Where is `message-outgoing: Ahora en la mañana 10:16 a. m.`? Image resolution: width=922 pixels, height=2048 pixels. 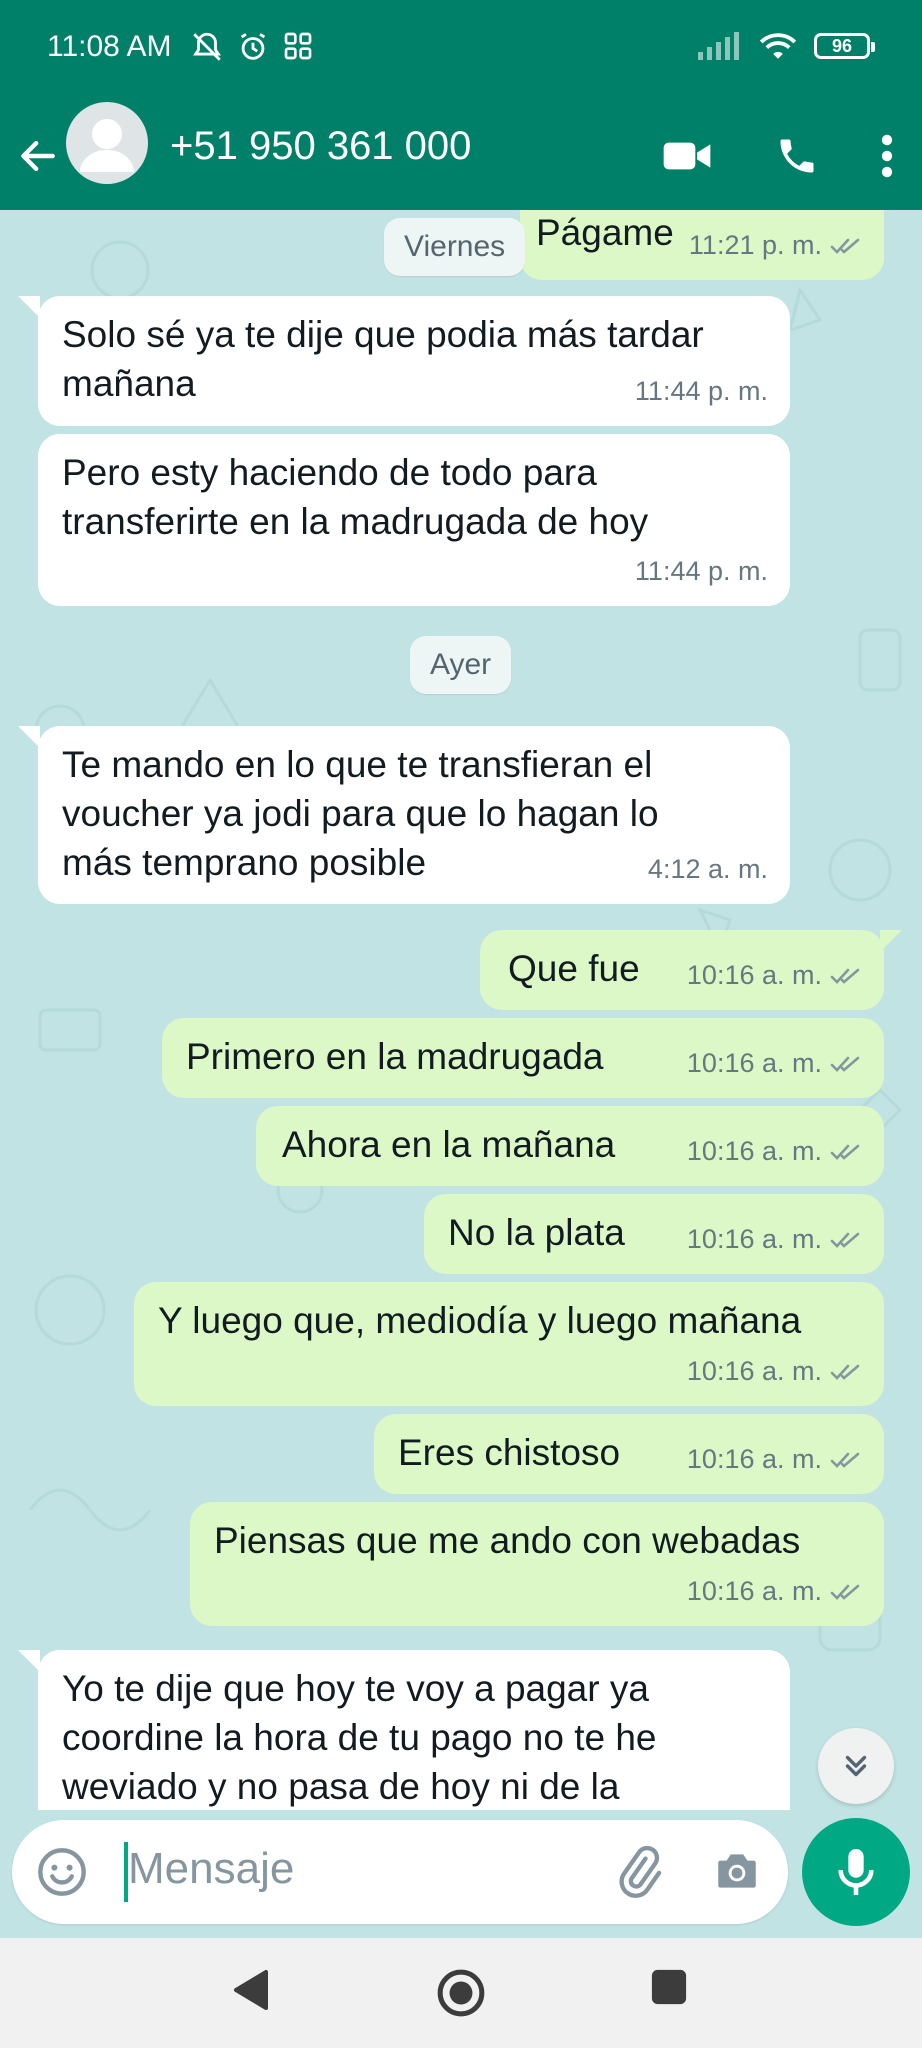 message-outgoing: Ahora en la mañana 10:16 a. m. is located at coordinates (570, 1146).